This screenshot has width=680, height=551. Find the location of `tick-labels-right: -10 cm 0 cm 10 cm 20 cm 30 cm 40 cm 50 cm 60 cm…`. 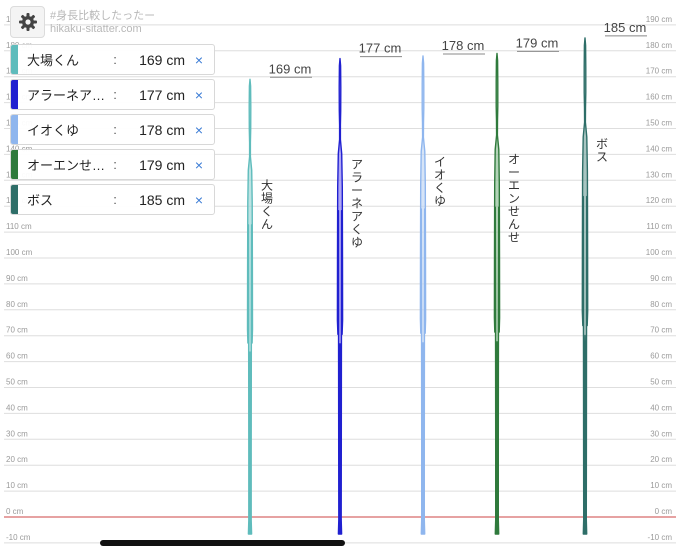

tick-labels-right: -10 cm 0 cm 10 cm 20 cm 30 cm 40 cm 50 cm 60 cm… is located at coordinates (659, 278).